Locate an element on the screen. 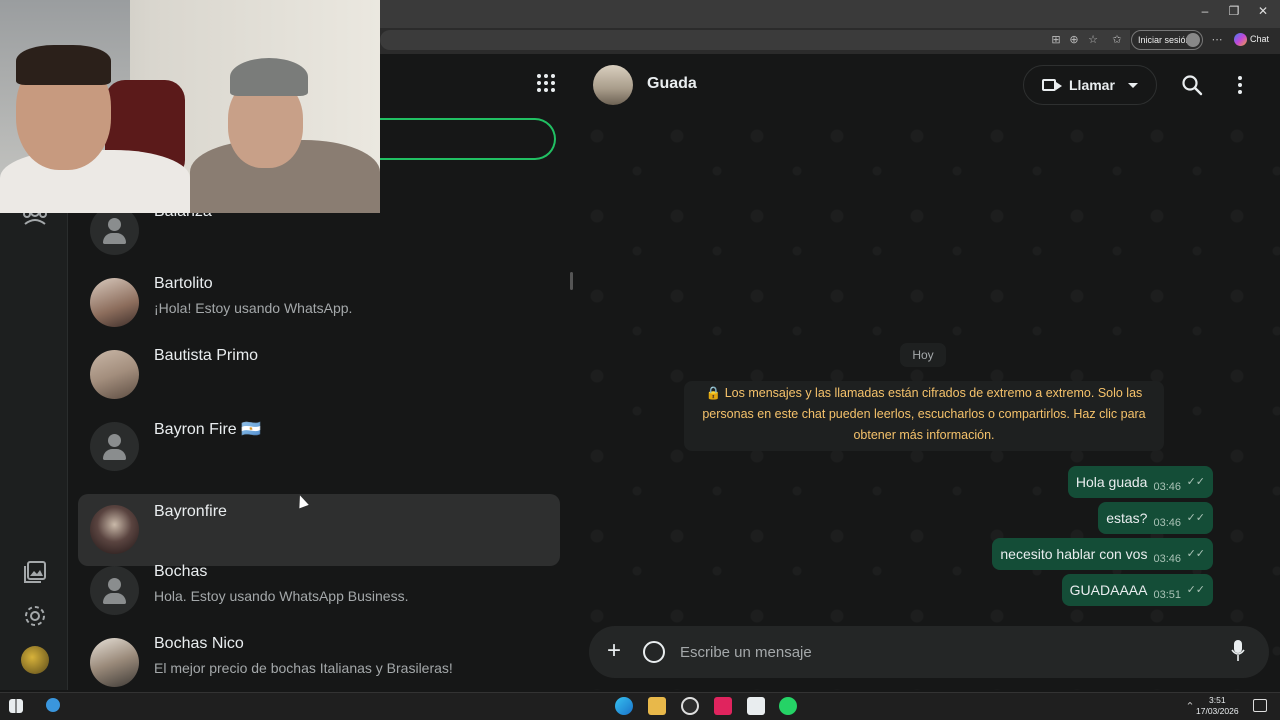 The height and width of the screenshot is (720, 1280). conversation-header: Guada Llamar is located at coordinates (928, 85).